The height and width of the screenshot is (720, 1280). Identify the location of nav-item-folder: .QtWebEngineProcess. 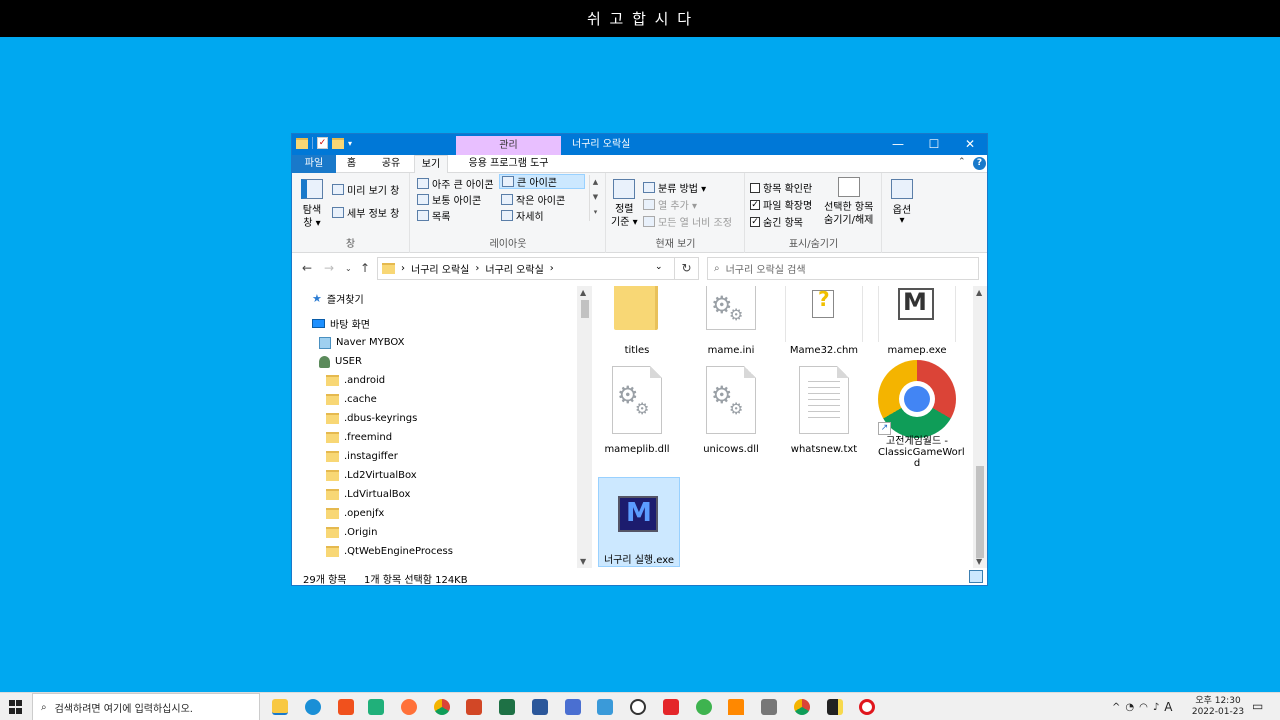
(389, 551).